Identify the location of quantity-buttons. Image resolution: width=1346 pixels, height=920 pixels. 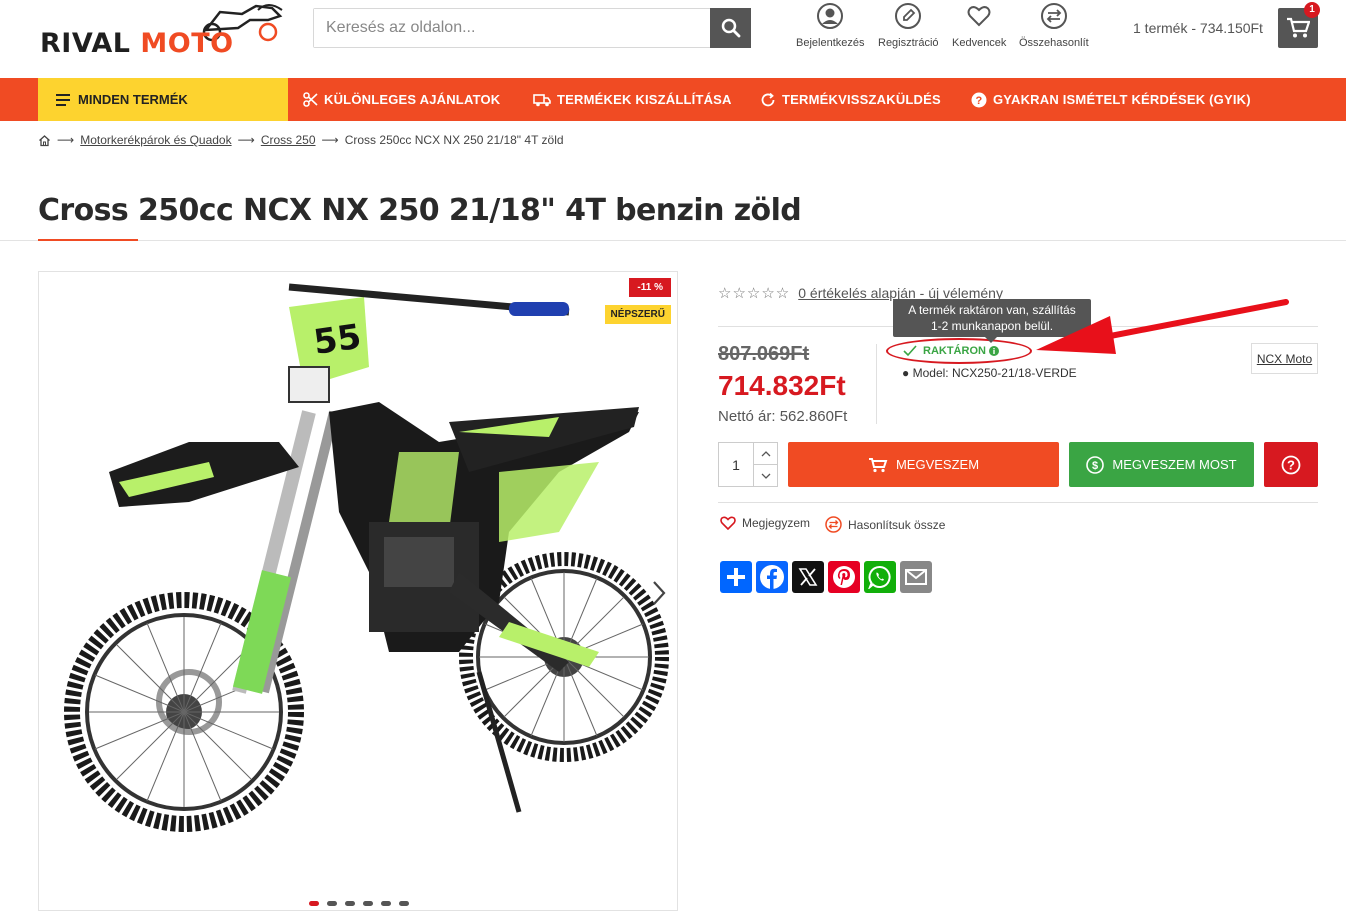
(765, 464).